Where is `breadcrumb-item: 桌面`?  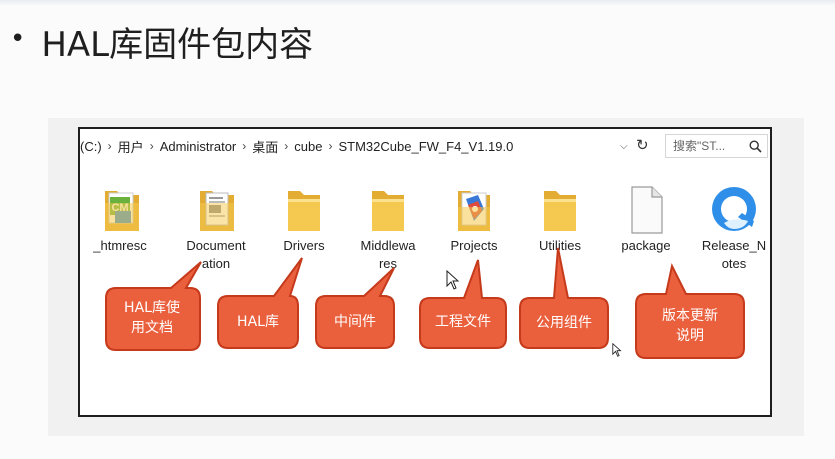 breadcrumb-item: 桌面 is located at coordinates (265, 146).